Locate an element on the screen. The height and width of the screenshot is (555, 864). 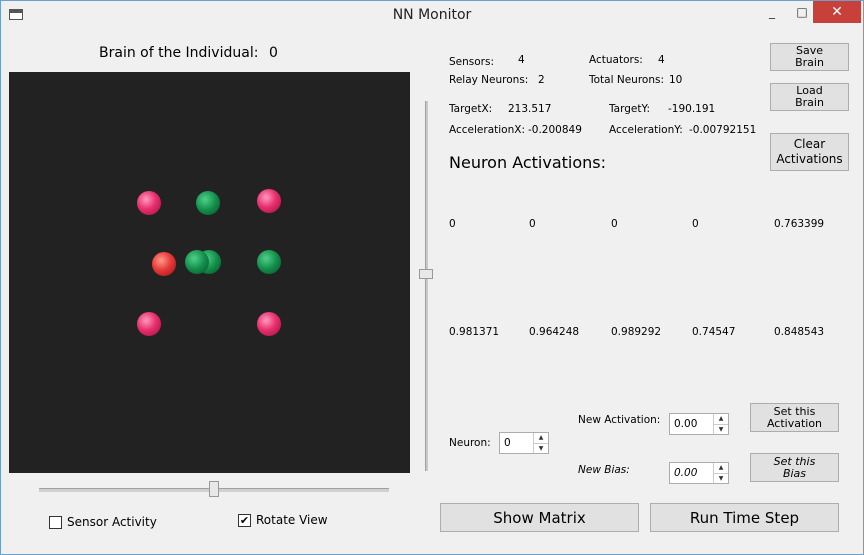
title-bar: NN Monitor _ □ ✕ is located at coordinates (432, 16).